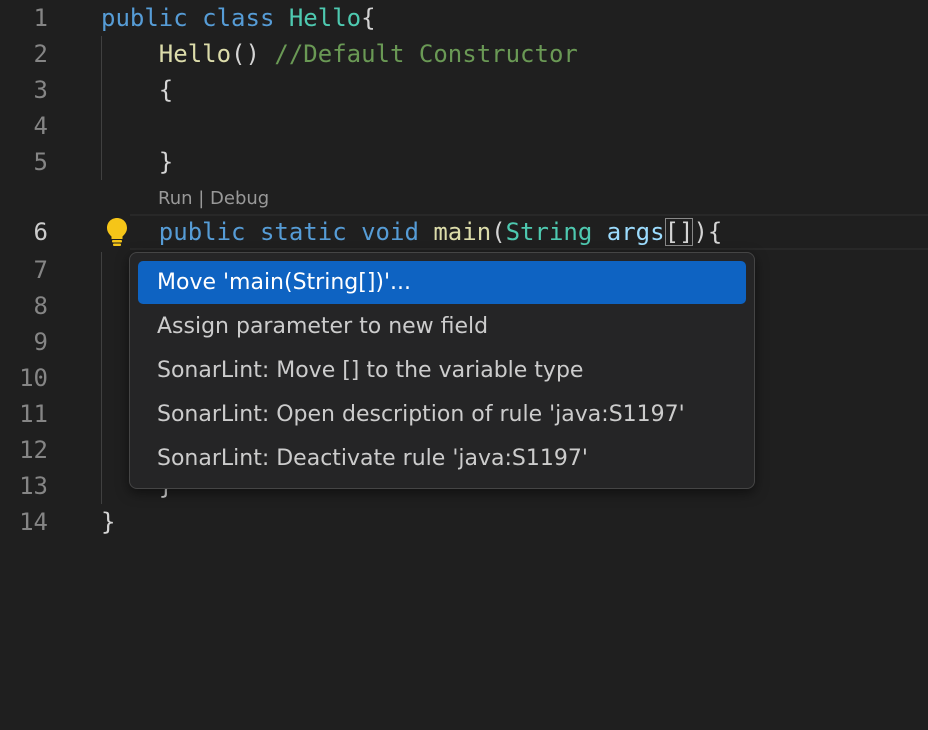 This screenshot has height=730, width=928. Describe the element at coordinates (40, 306) in the screenshot. I see `line-number: 8` at that location.